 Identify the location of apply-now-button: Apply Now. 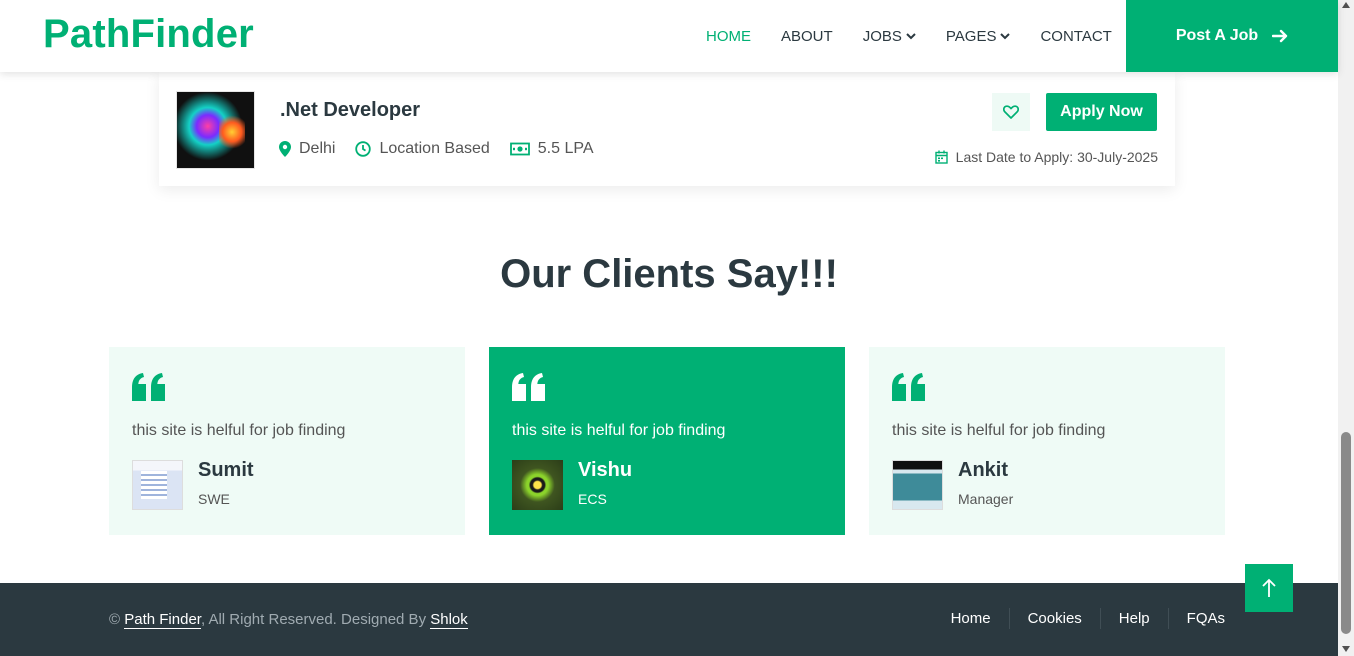
(1101, 112).